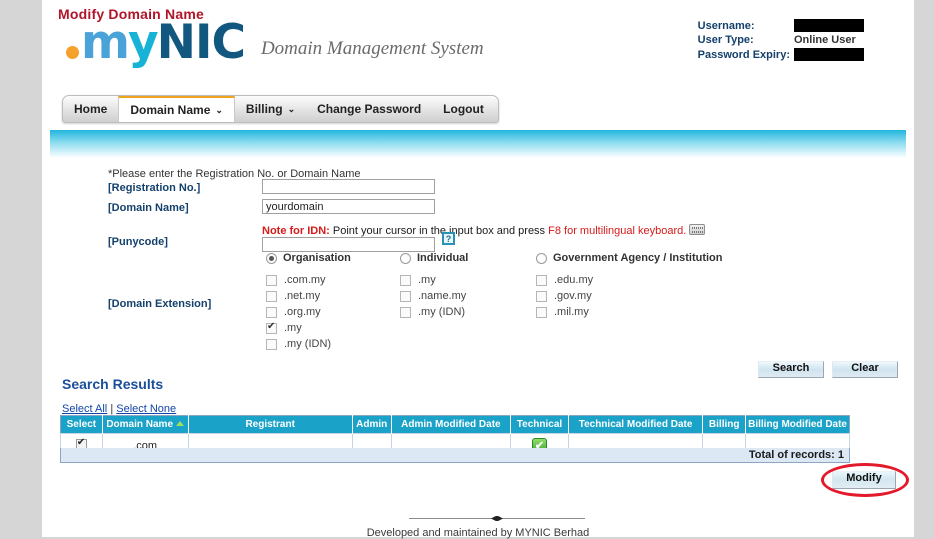 This screenshot has height=539, width=934. I want to click on column-header-select: Select, so click(81, 424).